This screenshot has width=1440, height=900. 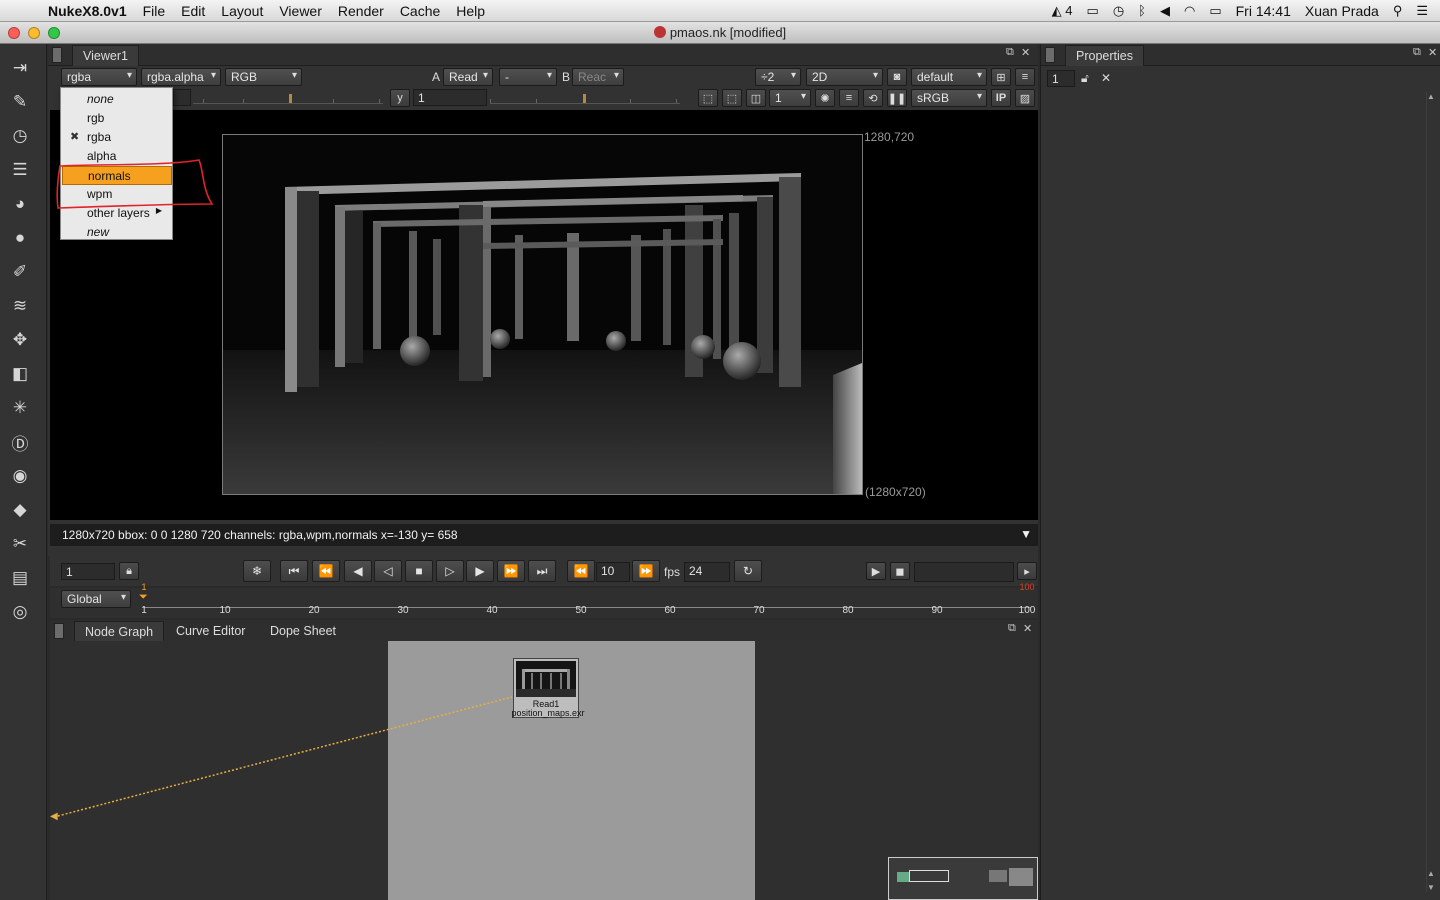 I want to click on menu-viewer: Viewer, so click(x=300, y=11).